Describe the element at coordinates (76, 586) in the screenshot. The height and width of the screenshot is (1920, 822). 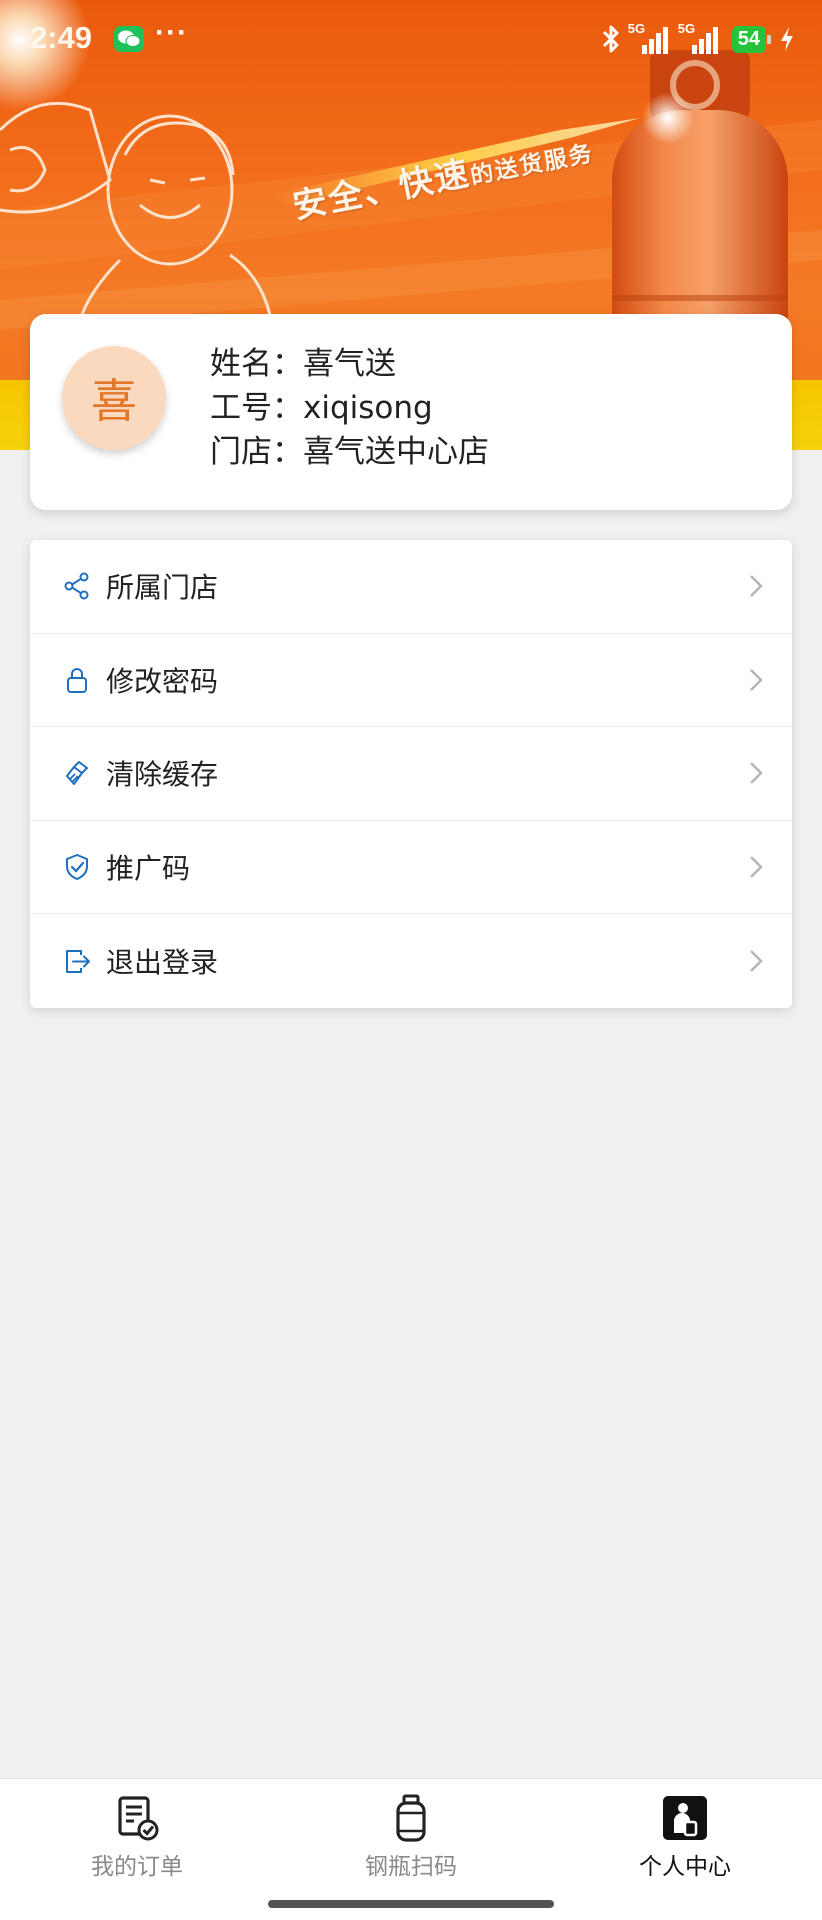
I see `share-icon` at that location.